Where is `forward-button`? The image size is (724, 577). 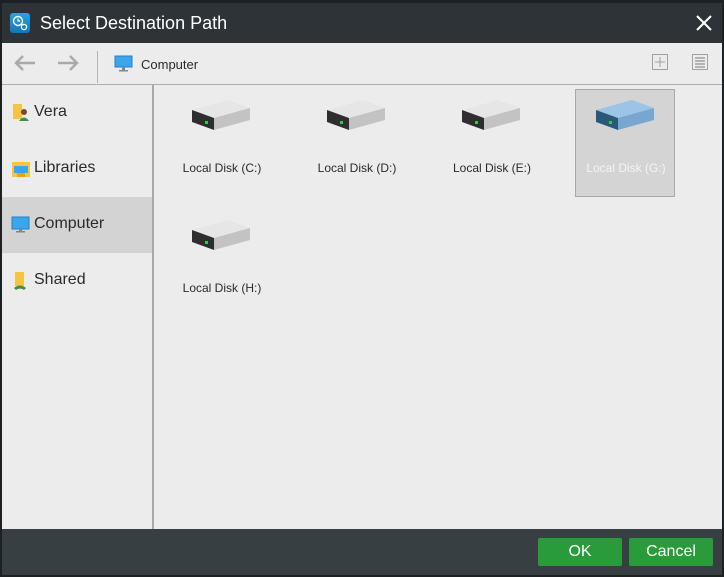 forward-button is located at coordinates (68, 63).